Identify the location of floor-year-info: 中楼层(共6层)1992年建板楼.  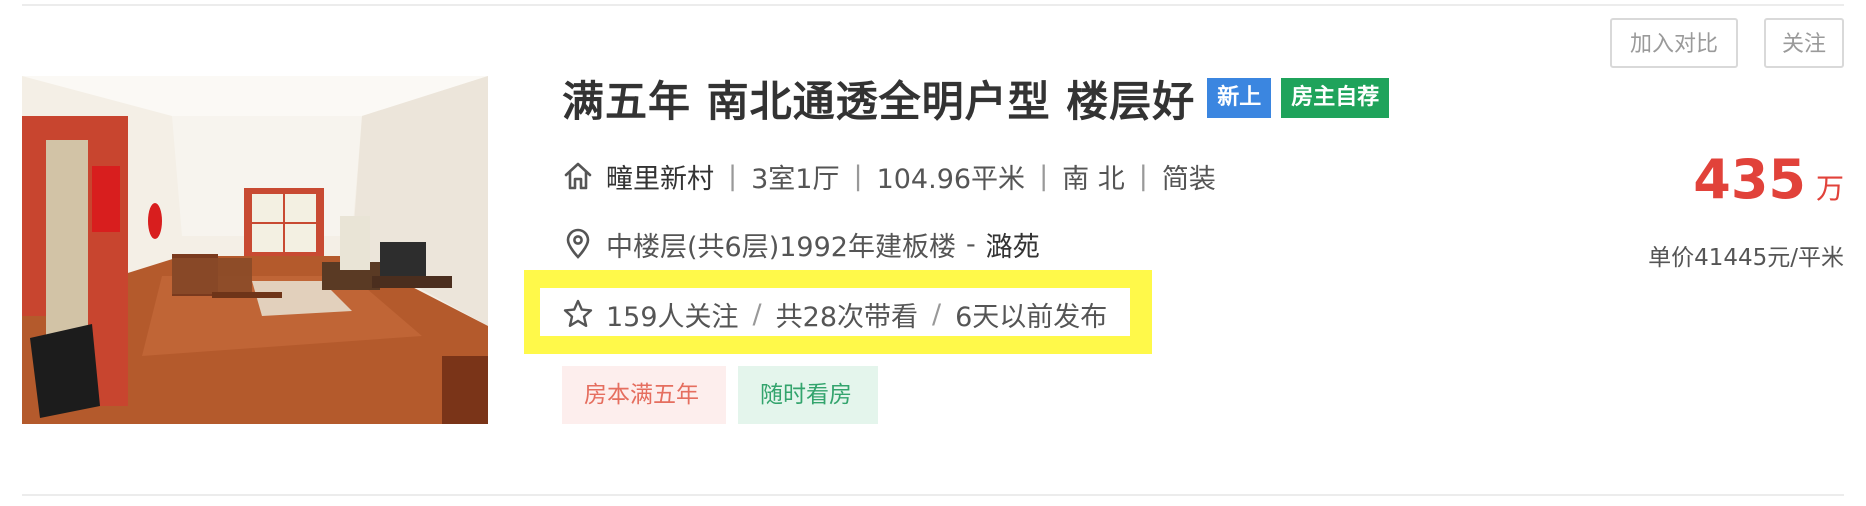
(781, 247).